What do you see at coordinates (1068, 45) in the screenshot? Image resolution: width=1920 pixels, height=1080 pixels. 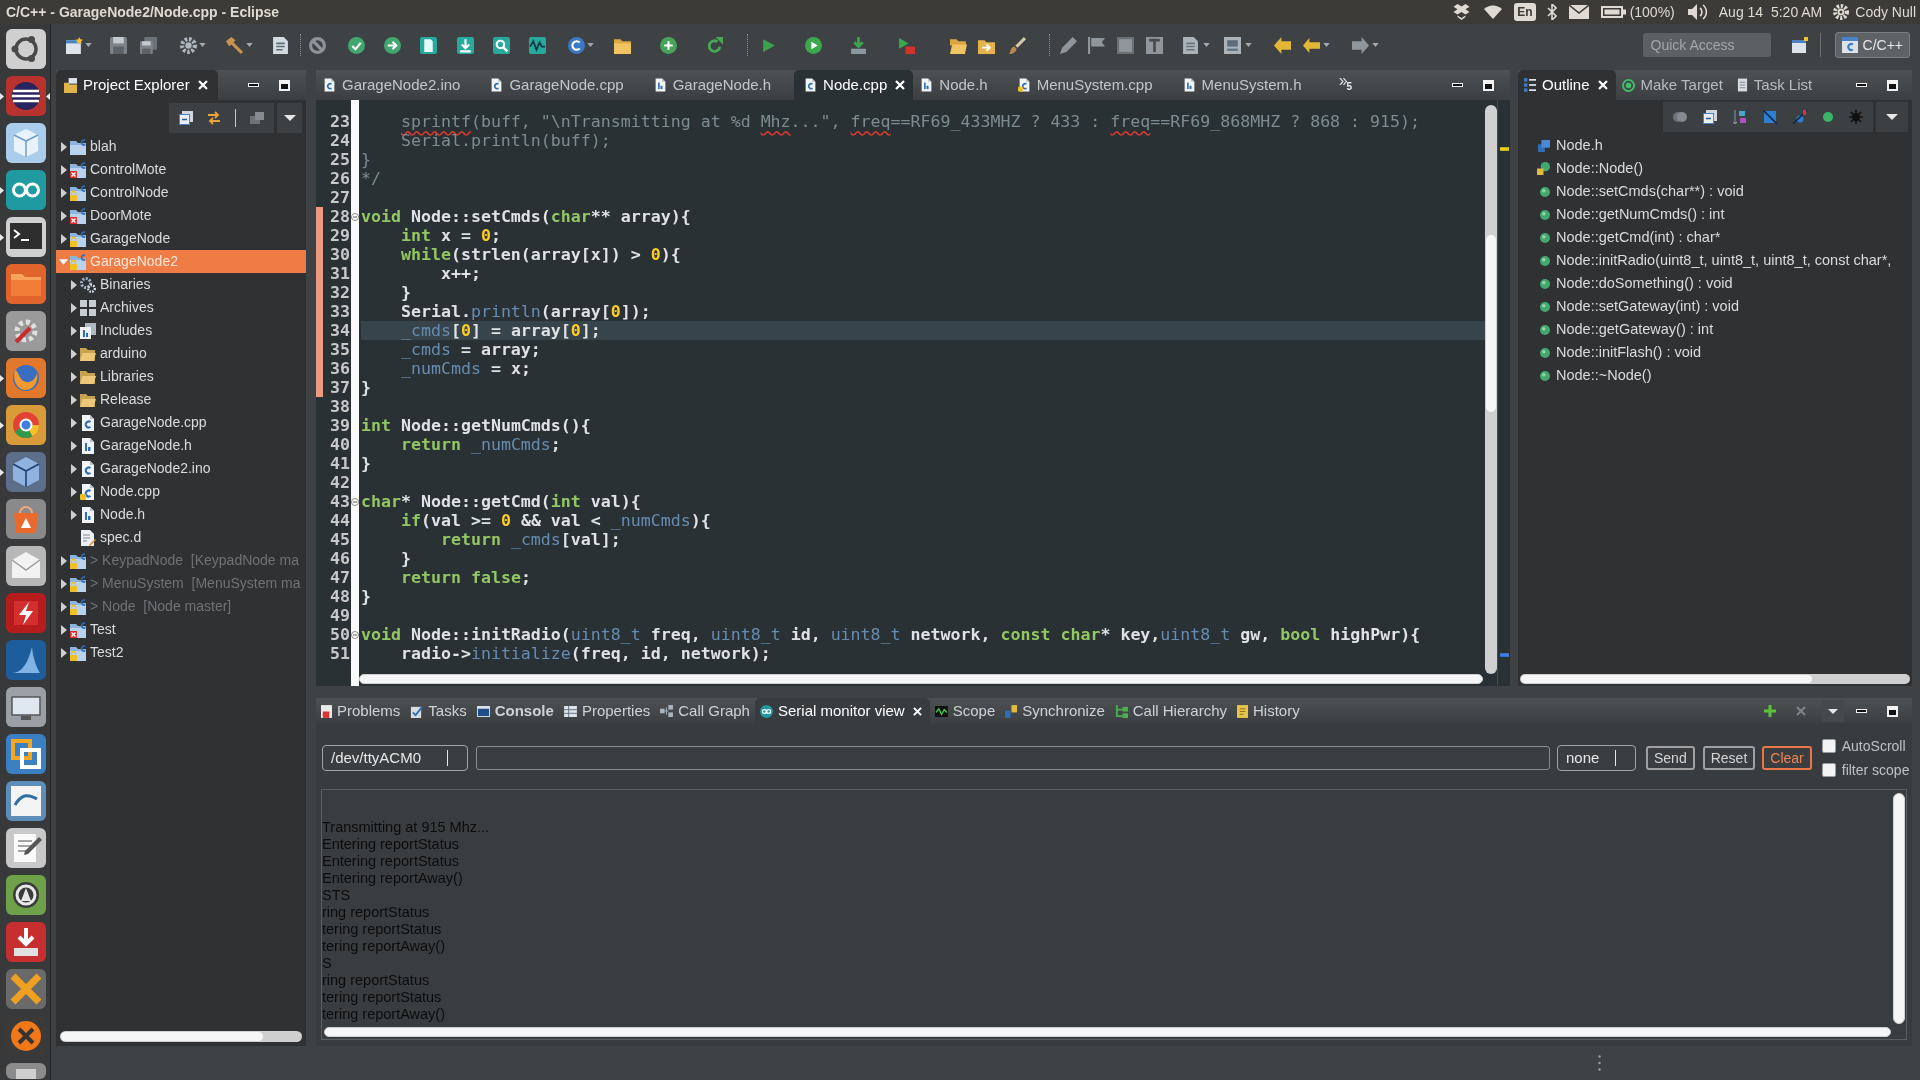 I see `pencil-icon` at bounding box center [1068, 45].